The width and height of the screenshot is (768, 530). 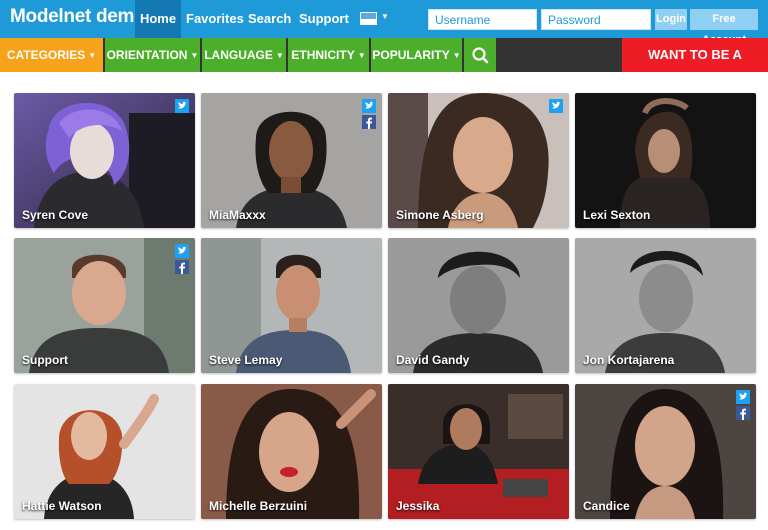 What do you see at coordinates (440, 215) in the screenshot?
I see `model-name: Simone Asberg` at bounding box center [440, 215].